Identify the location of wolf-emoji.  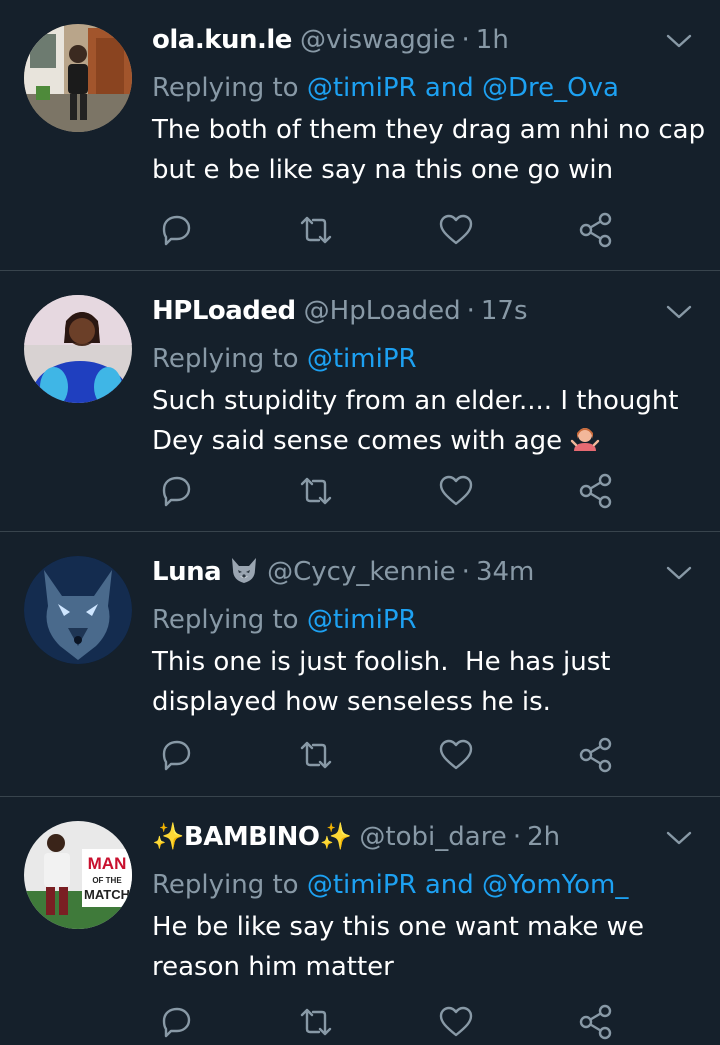
(244, 576).